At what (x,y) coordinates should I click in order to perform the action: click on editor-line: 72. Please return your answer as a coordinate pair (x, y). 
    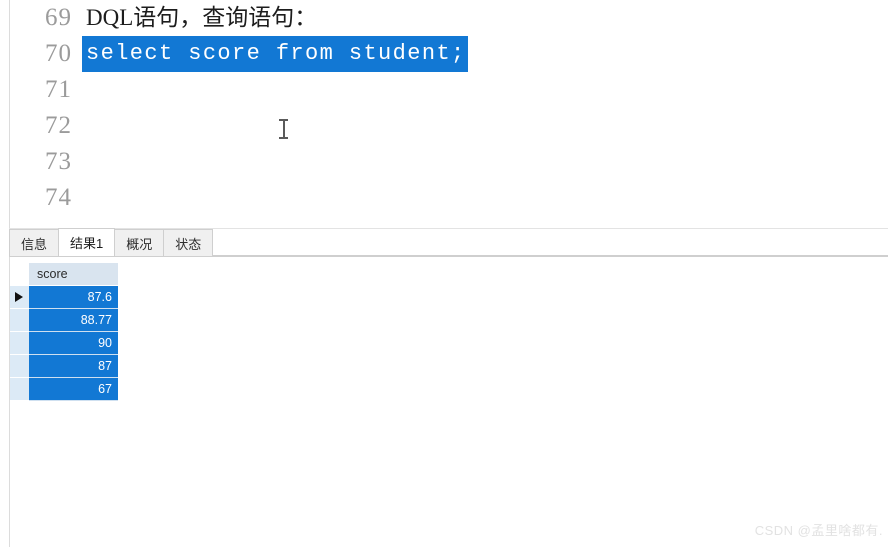
    Looking at the image, I should click on (449, 126).